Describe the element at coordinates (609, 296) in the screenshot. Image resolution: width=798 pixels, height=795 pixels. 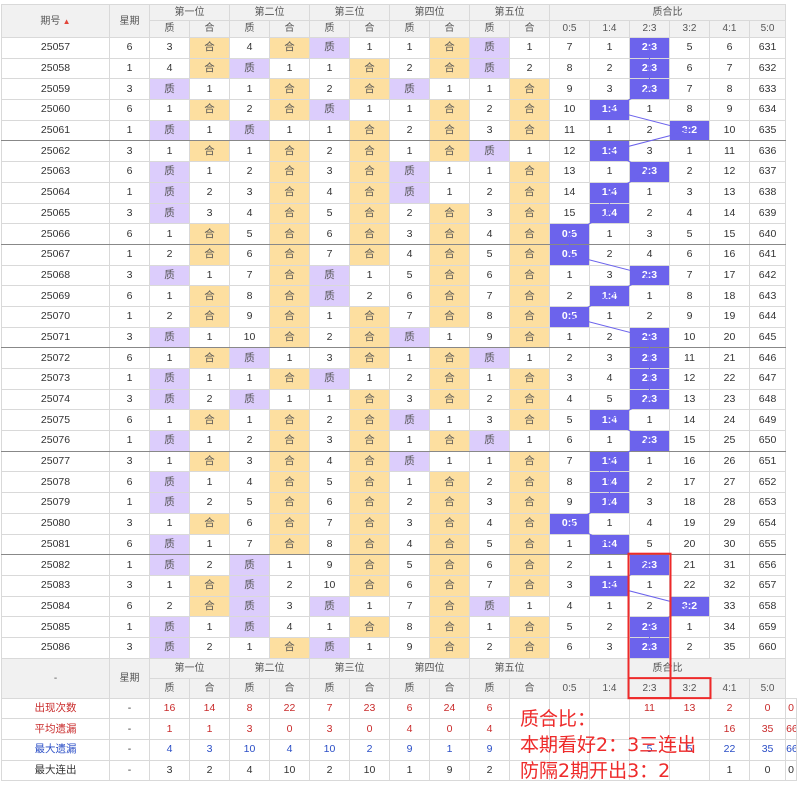
I see `ratio-hit-cell: 1:4` at that location.